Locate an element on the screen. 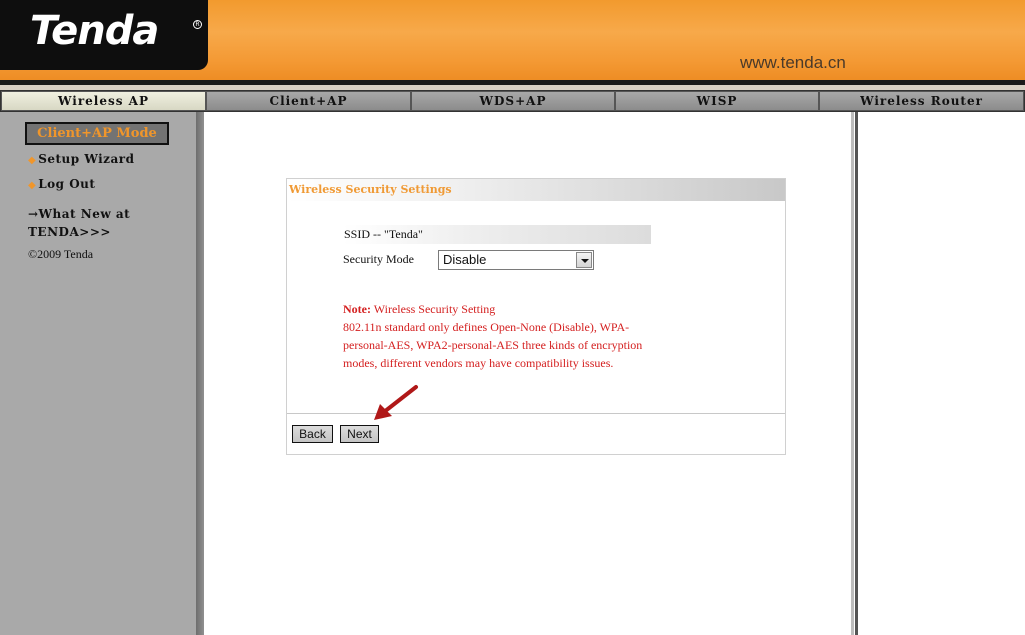 The height and width of the screenshot is (635, 1025). logo-text: Tenda is located at coordinates (94, 31).